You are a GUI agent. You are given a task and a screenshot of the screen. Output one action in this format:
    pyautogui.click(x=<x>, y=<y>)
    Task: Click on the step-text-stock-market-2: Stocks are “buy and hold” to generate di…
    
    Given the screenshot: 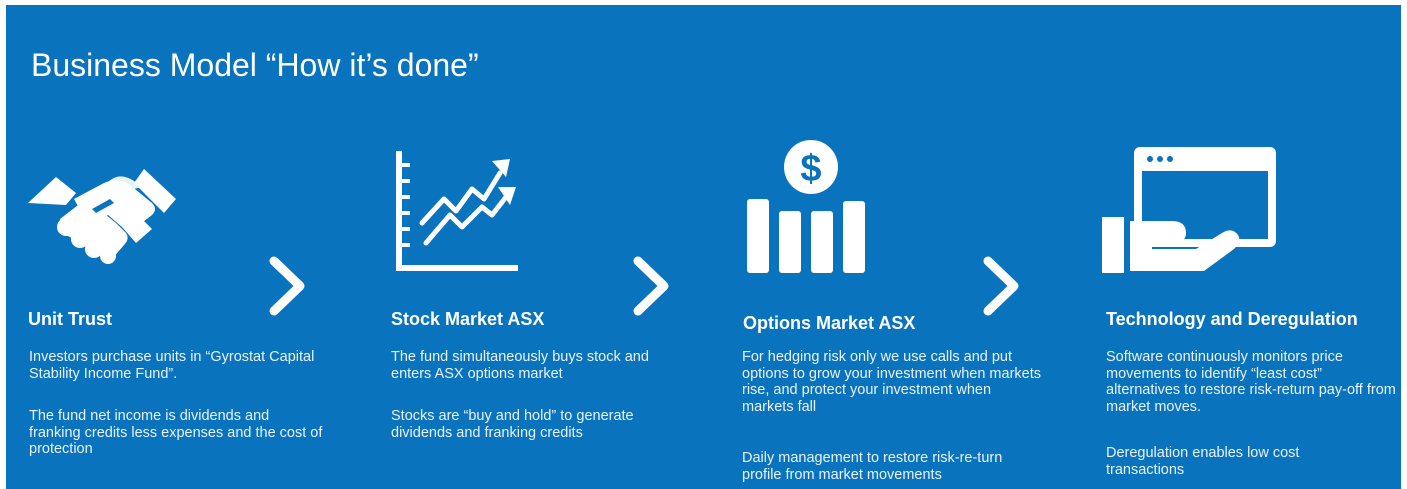 What is the action you would take?
    pyautogui.click(x=512, y=424)
    